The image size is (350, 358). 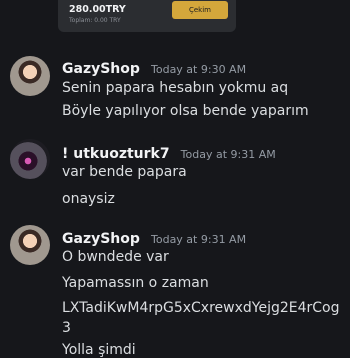 I want to click on message-header: GazyShop Today at 9:30 AM, so click(x=154, y=67).